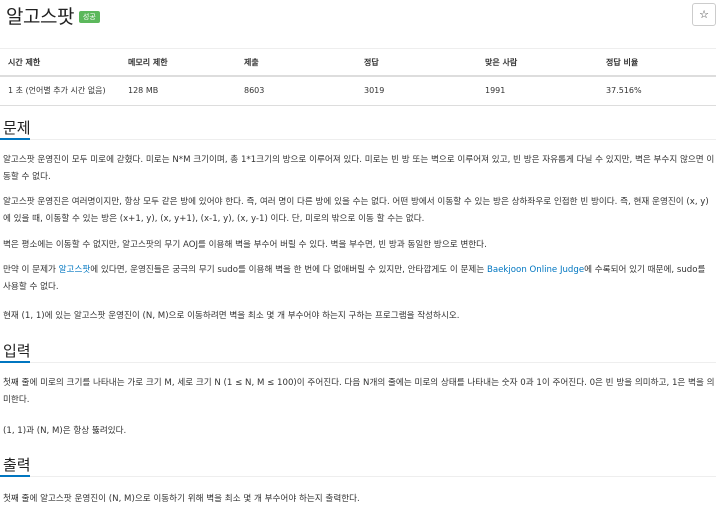 The height and width of the screenshot is (515, 720). I want to click on cell-solvers: 1991, so click(537, 91).